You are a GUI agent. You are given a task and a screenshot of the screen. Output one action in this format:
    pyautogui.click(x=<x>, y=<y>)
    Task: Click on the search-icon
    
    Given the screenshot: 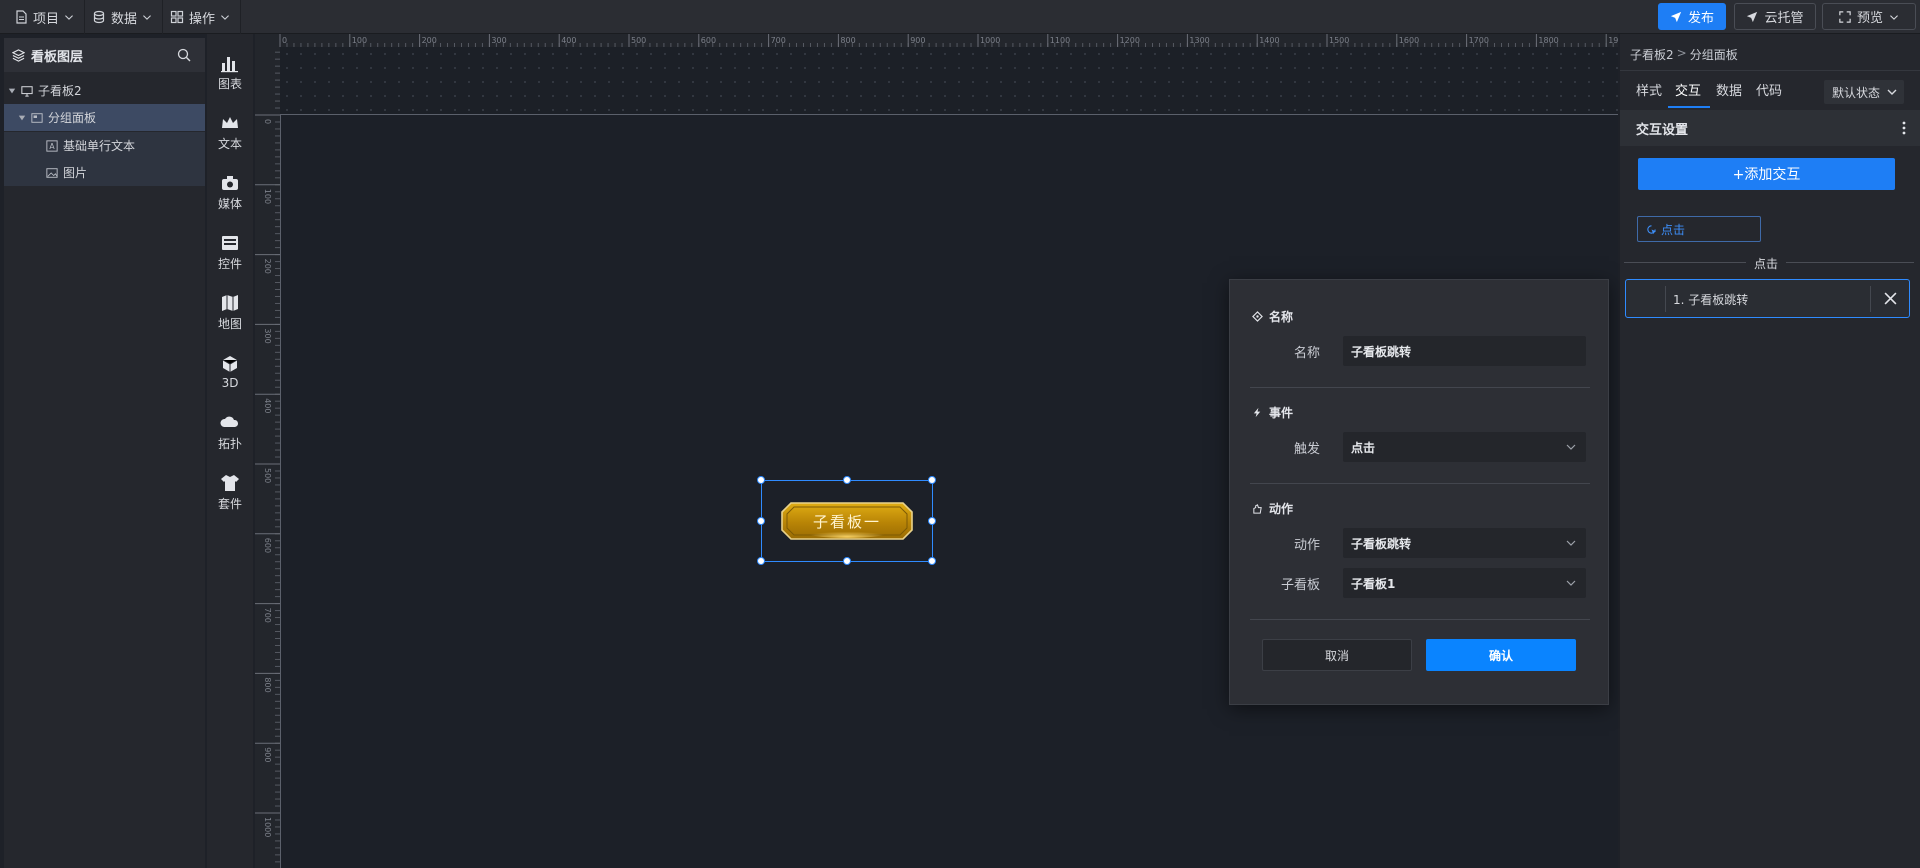 What is the action you would take?
    pyautogui.click(x=184, y=55)
    